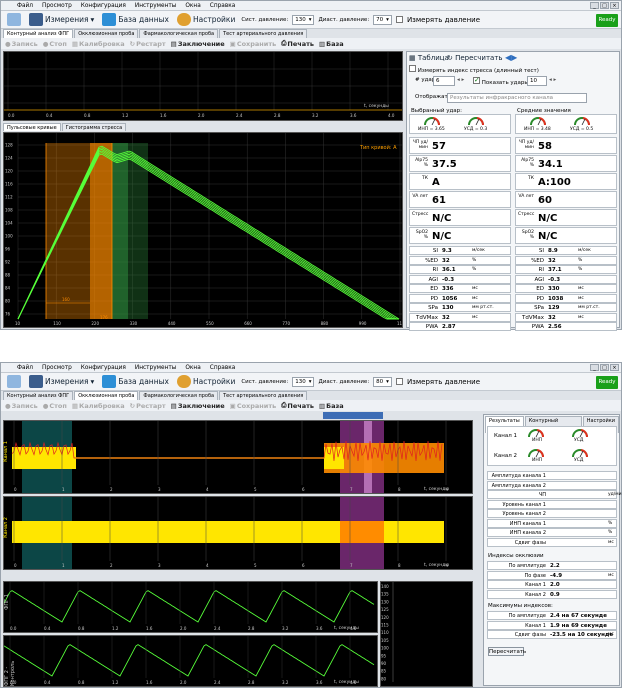  I want to click on nav-arrows: ◀▶, so click(511, 57).